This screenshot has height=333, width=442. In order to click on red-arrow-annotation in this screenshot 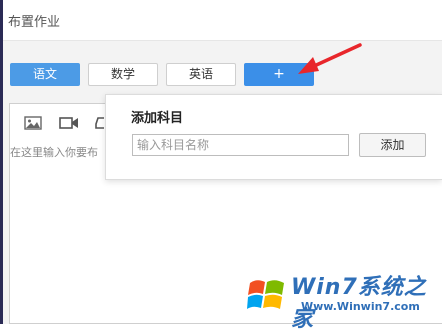, I will do `click(330, 58)`.